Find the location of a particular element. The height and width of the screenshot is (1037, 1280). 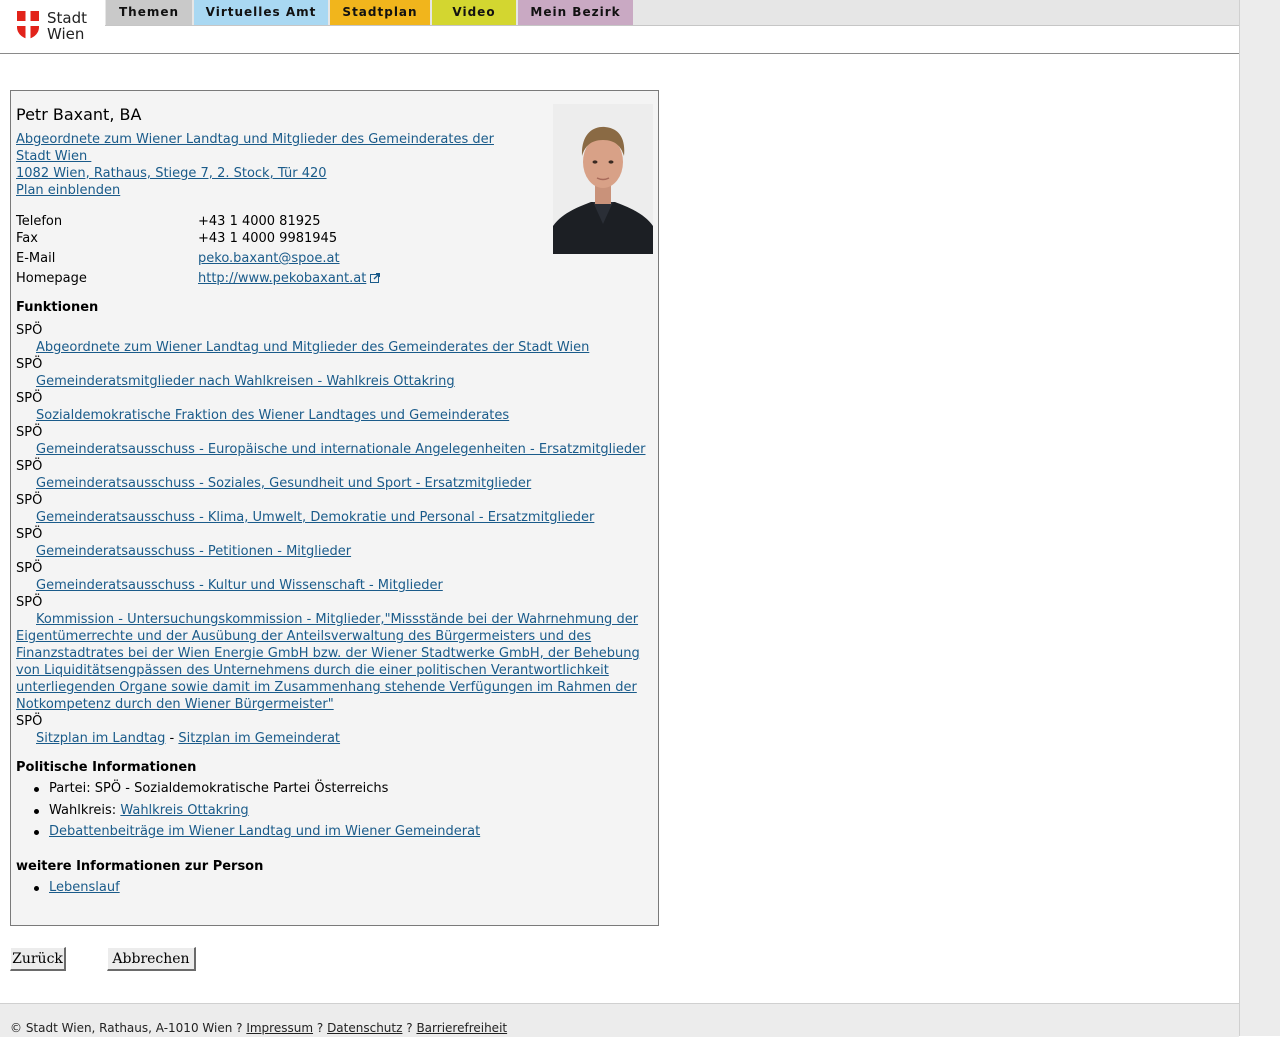

external-link-icon is located at coordinates (375, 278).